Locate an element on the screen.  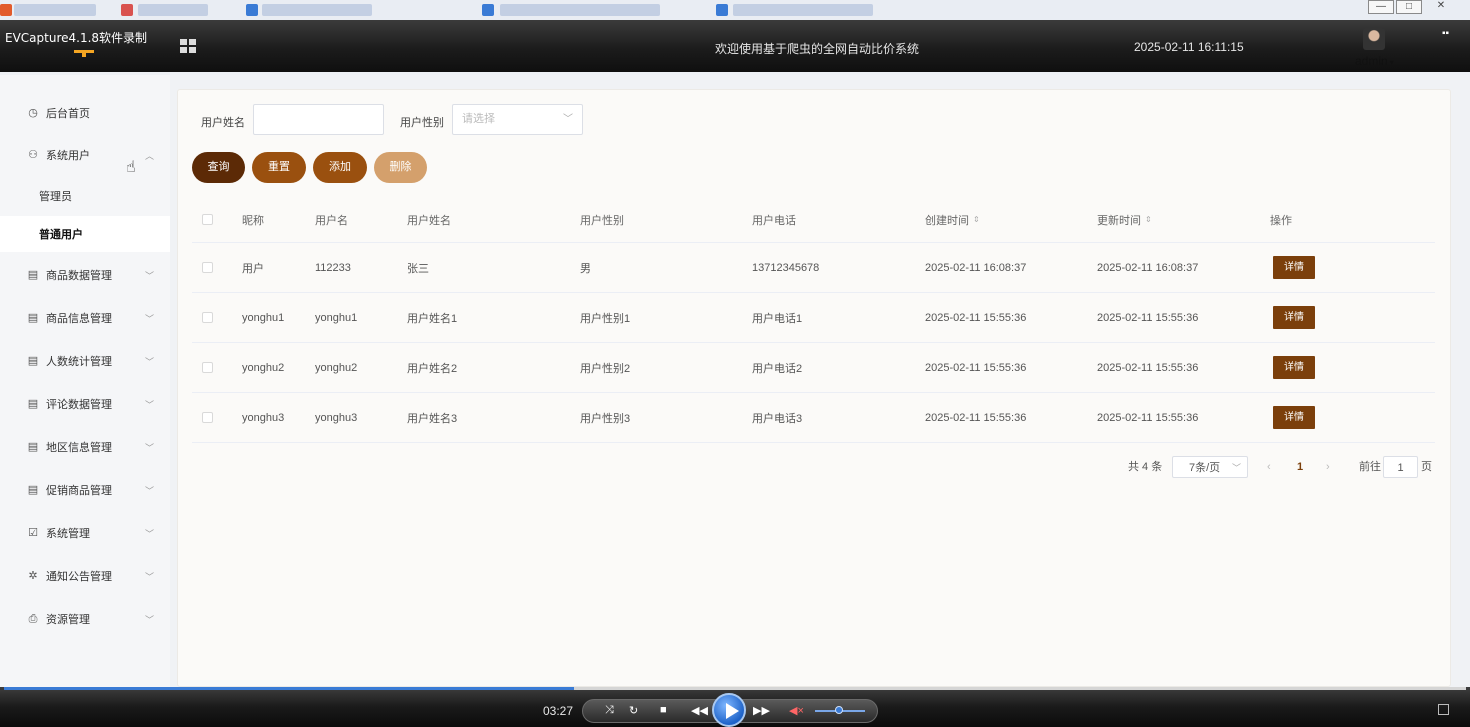
header-datetime: 2025-02-11 16:11:15 is located at coordinates (1189, 47).